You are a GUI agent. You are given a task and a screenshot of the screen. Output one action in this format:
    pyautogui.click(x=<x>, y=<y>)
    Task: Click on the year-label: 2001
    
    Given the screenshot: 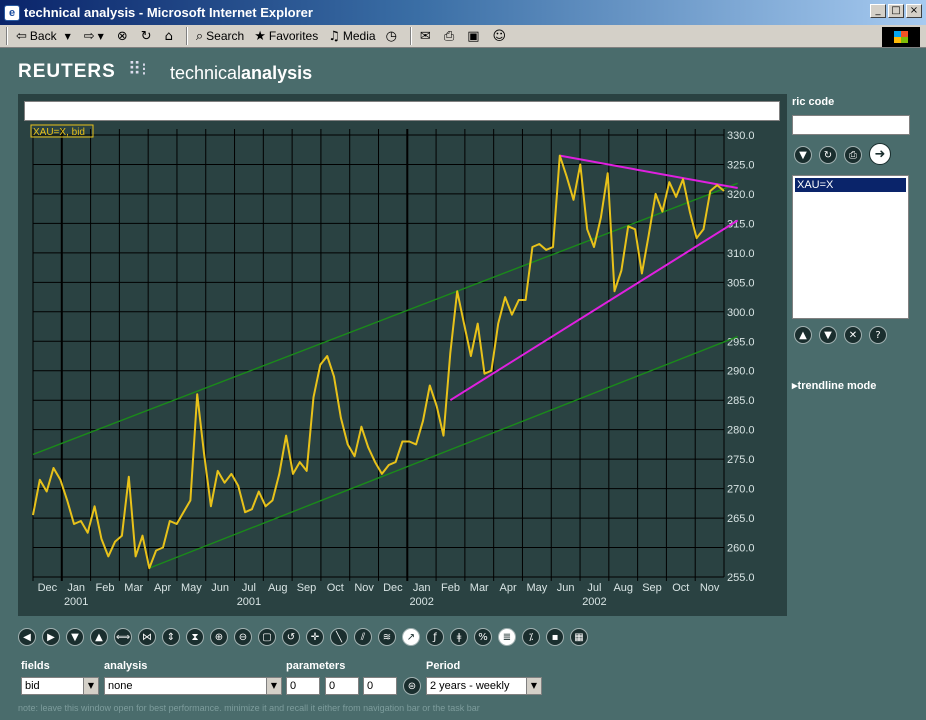 What is the action you would take?
    pyautogui.click(x=249, y=602)
    